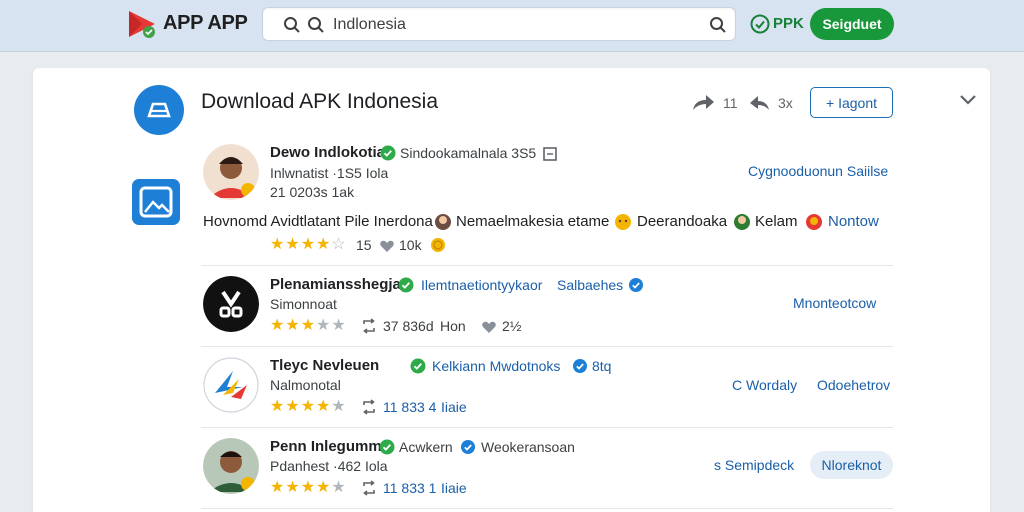  I want to click on item-subtitle: Inlwnatist ·1S5 Iola, so click(329, 173).